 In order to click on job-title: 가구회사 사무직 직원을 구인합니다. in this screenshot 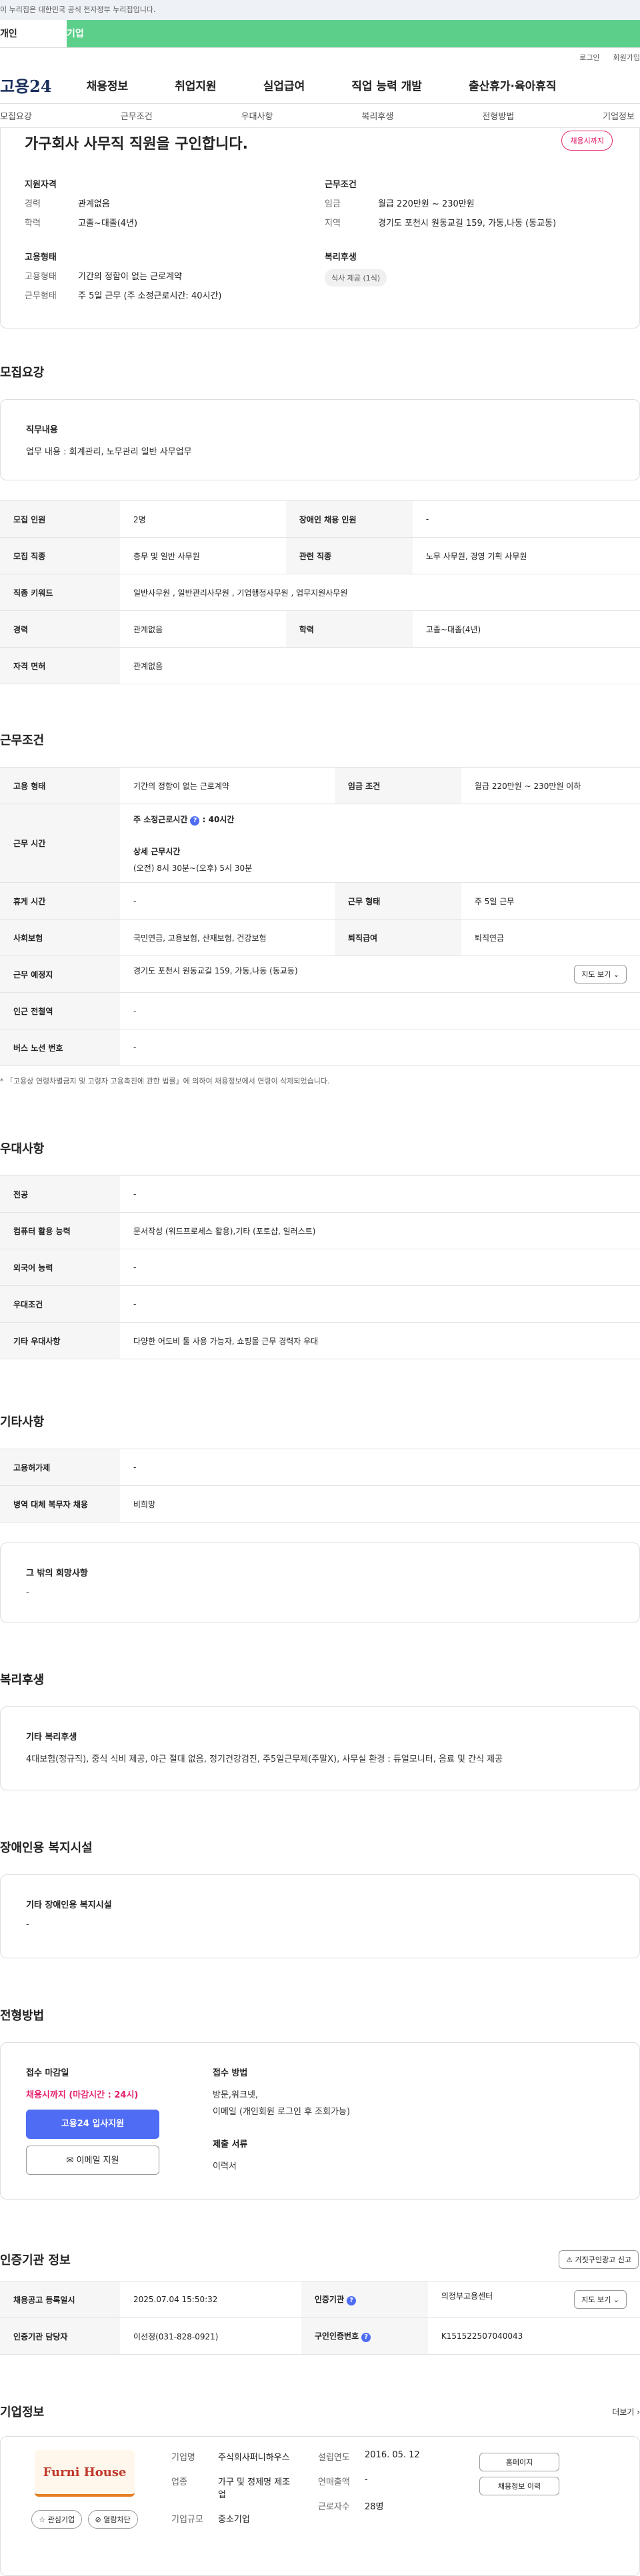, I will do `click(136, 144)`.